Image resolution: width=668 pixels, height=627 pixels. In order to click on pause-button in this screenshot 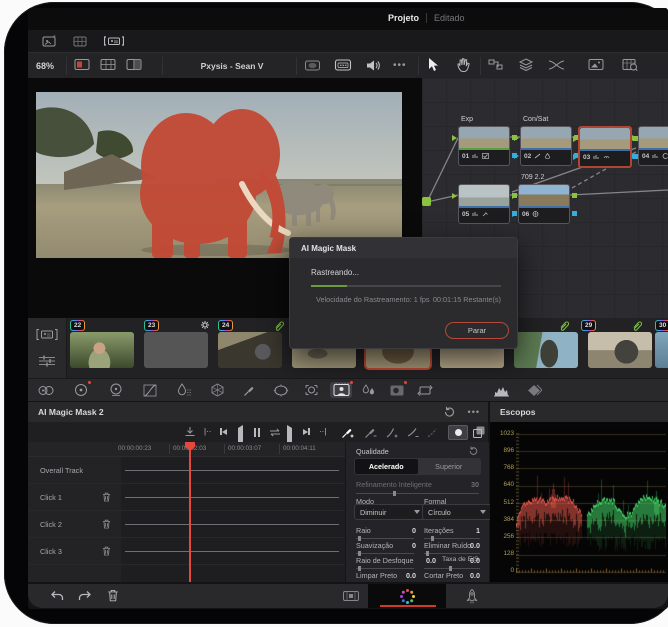, I will do `click(257, 432)`.